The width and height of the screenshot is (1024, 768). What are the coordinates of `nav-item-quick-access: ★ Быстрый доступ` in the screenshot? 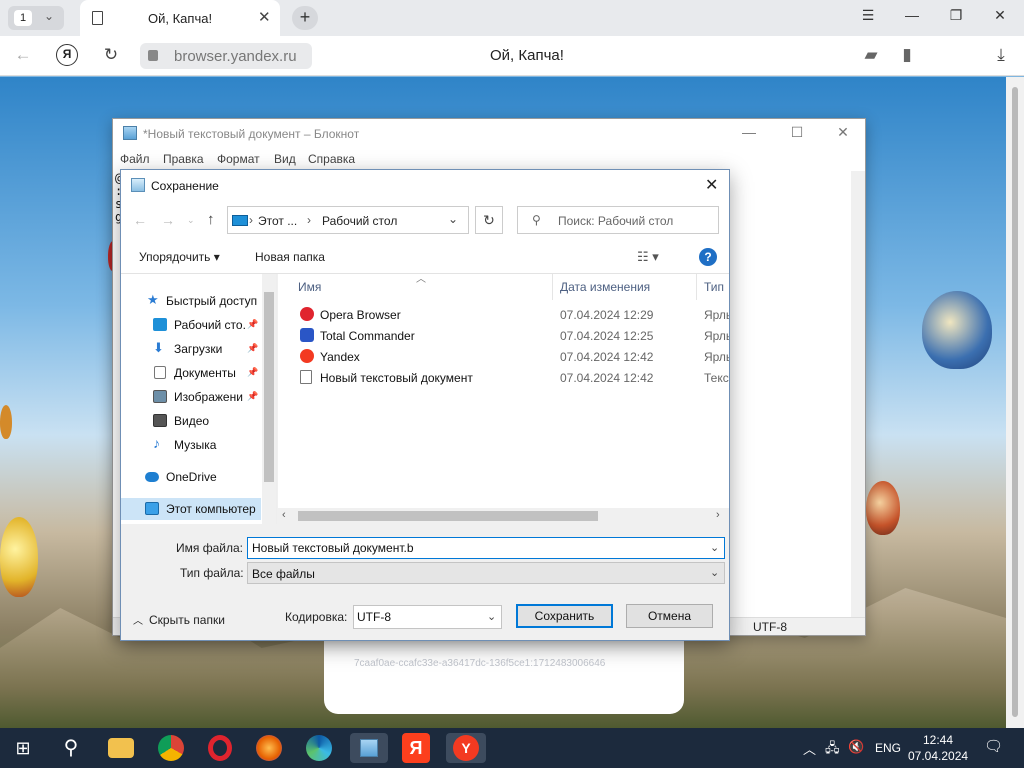 It's located at (191, 301).